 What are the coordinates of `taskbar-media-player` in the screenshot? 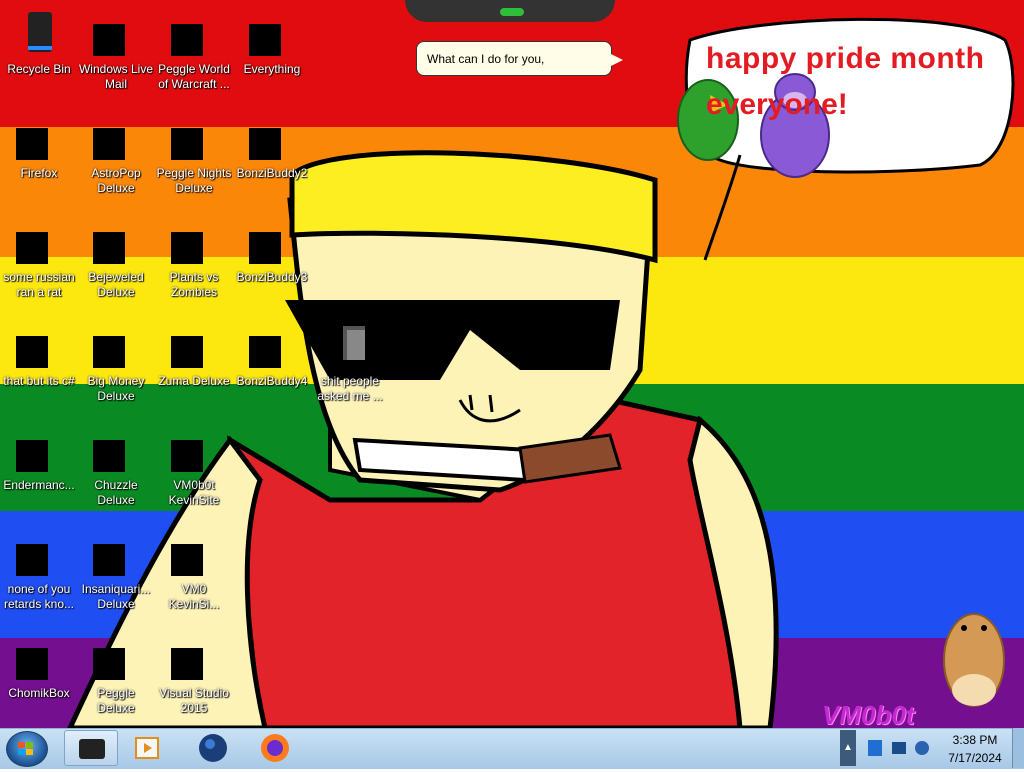 It's located at (147, 748).